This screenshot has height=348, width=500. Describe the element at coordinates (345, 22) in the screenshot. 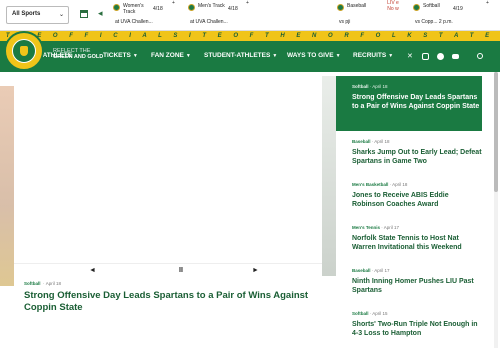

I see `game-opponent: vs pji` at that location.